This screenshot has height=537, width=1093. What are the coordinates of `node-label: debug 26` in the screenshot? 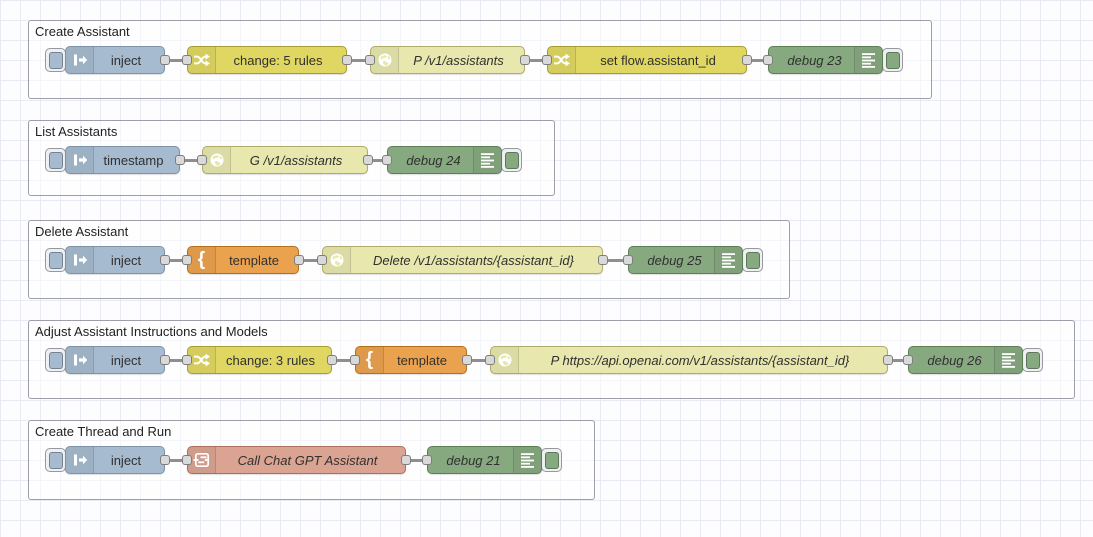 It's located at (954, 360).